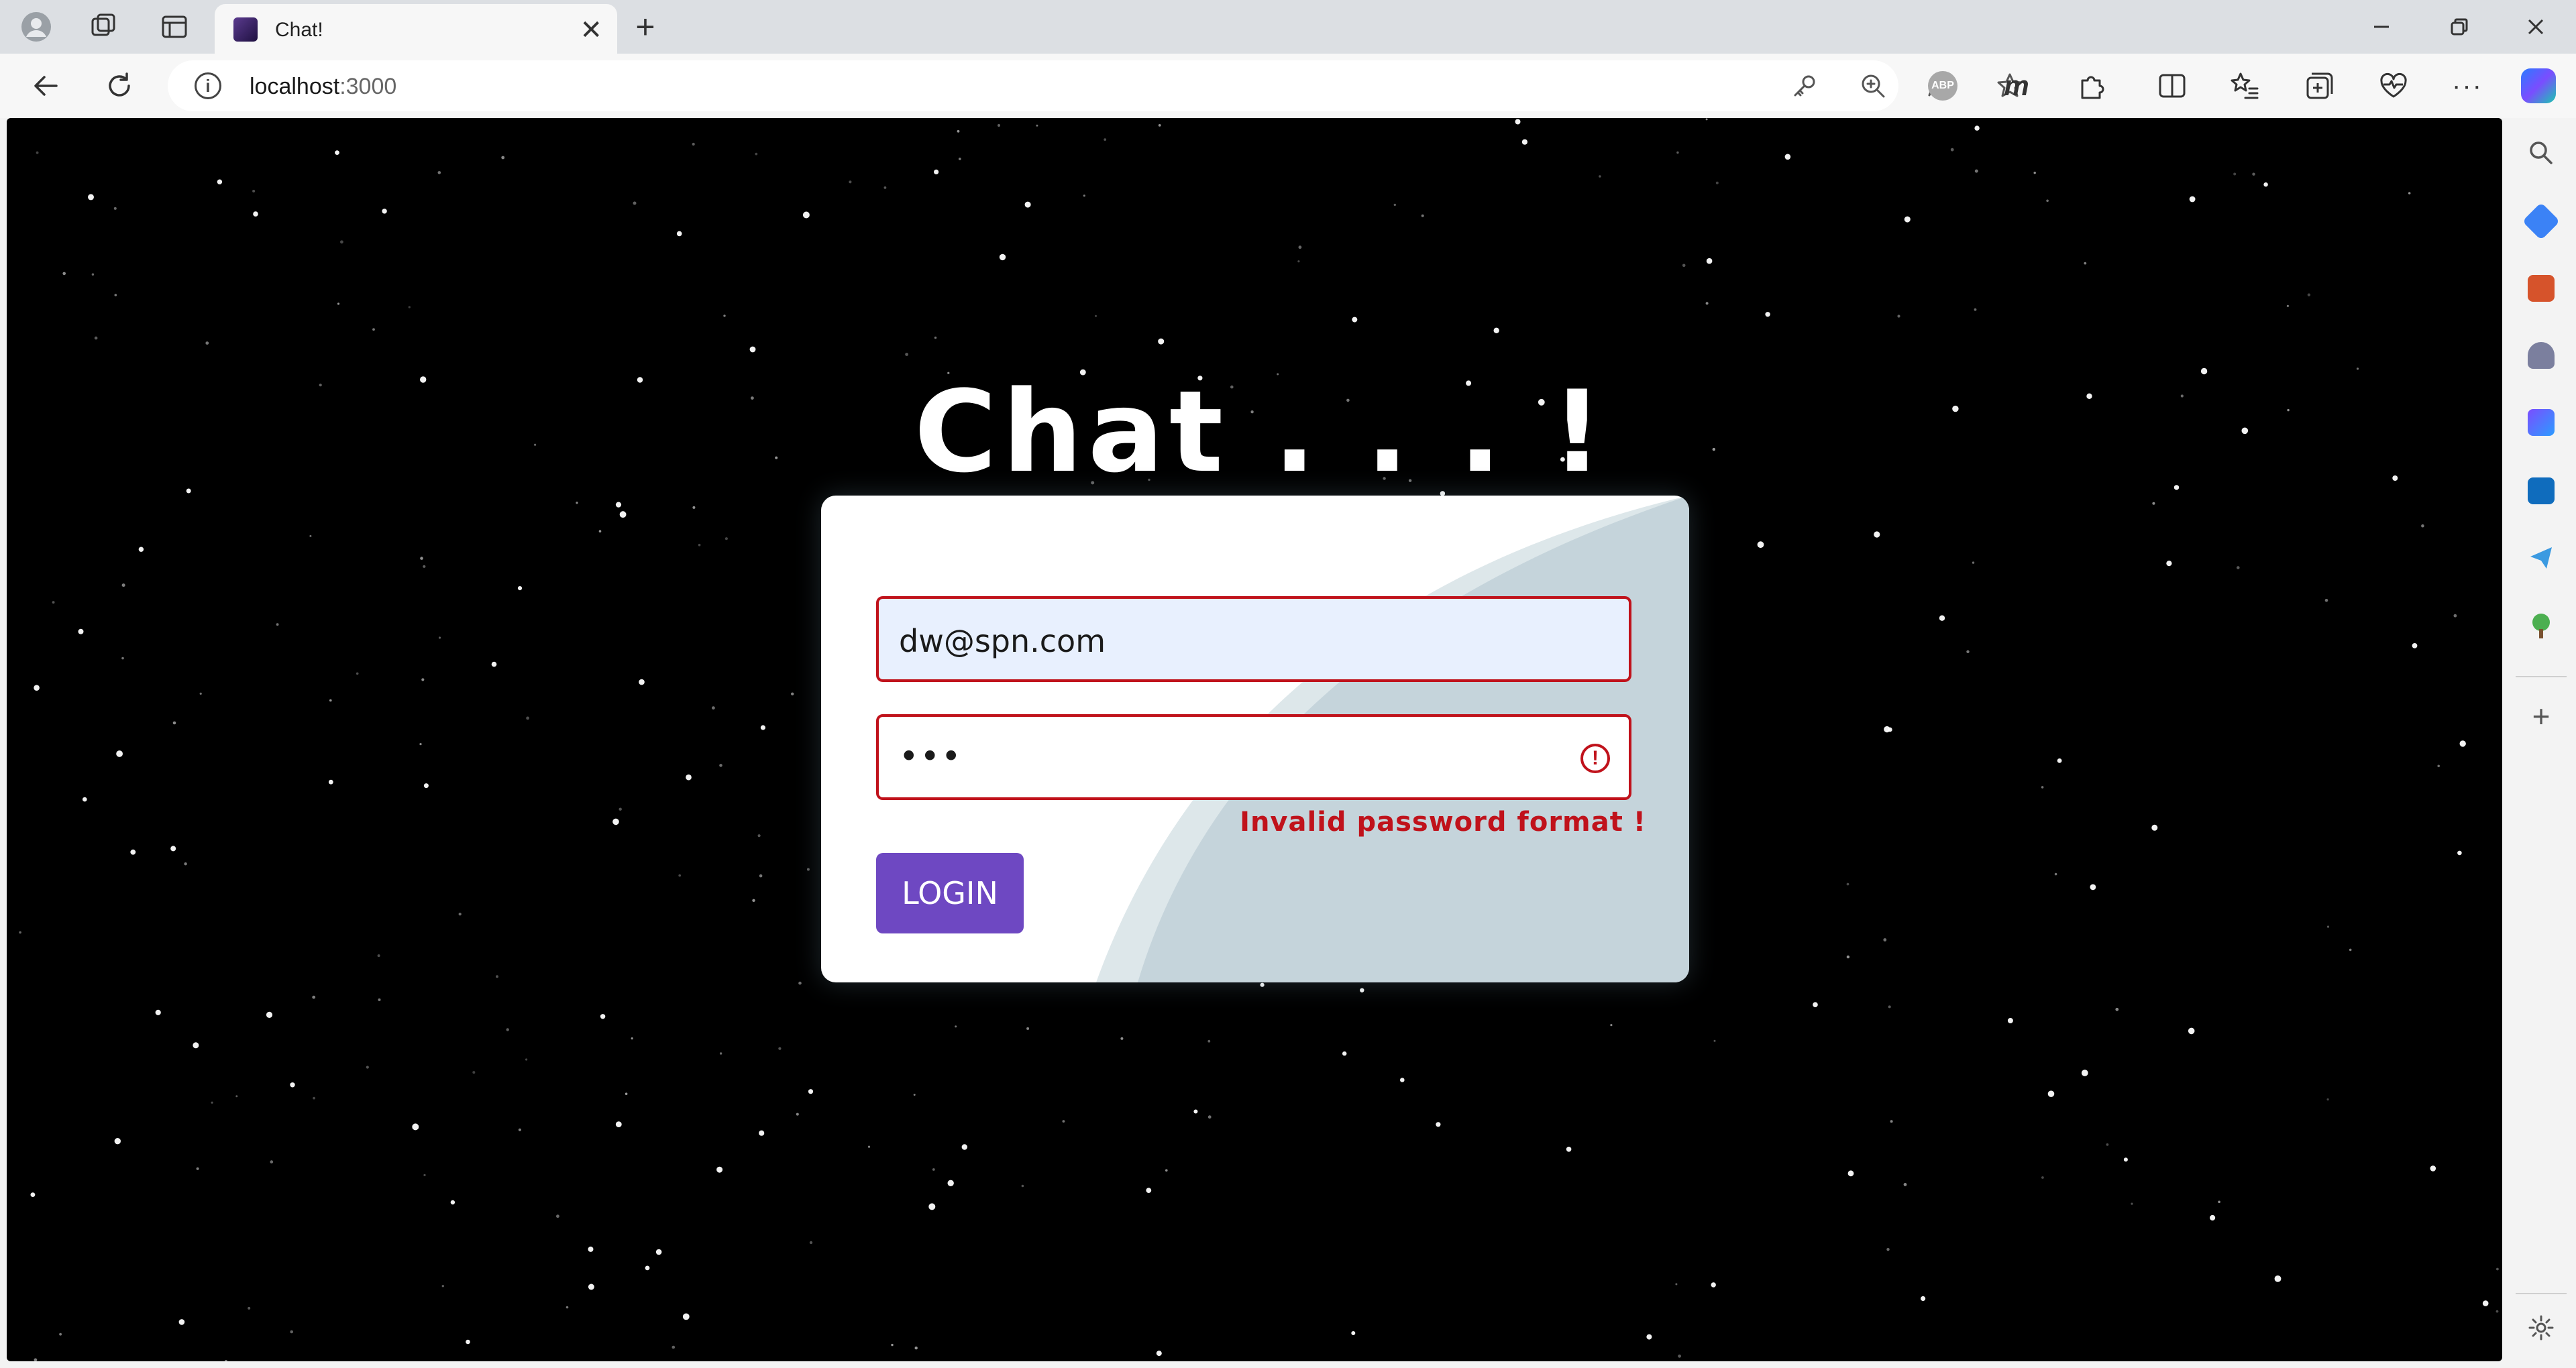 This screenshot has height=1368, width=2576. I want to click on favorites-list-icon, so click(2244, 86).